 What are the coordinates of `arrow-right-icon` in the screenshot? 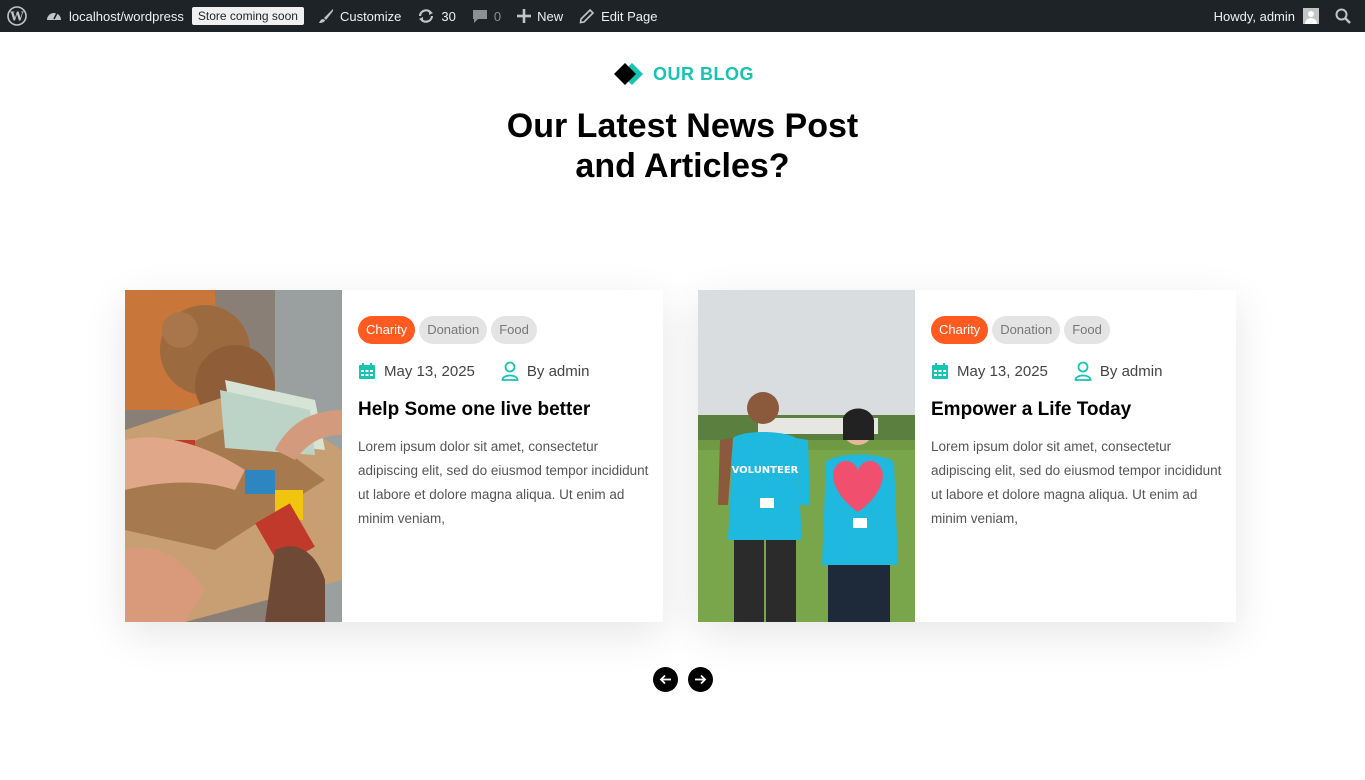 It's located at (701, 679).